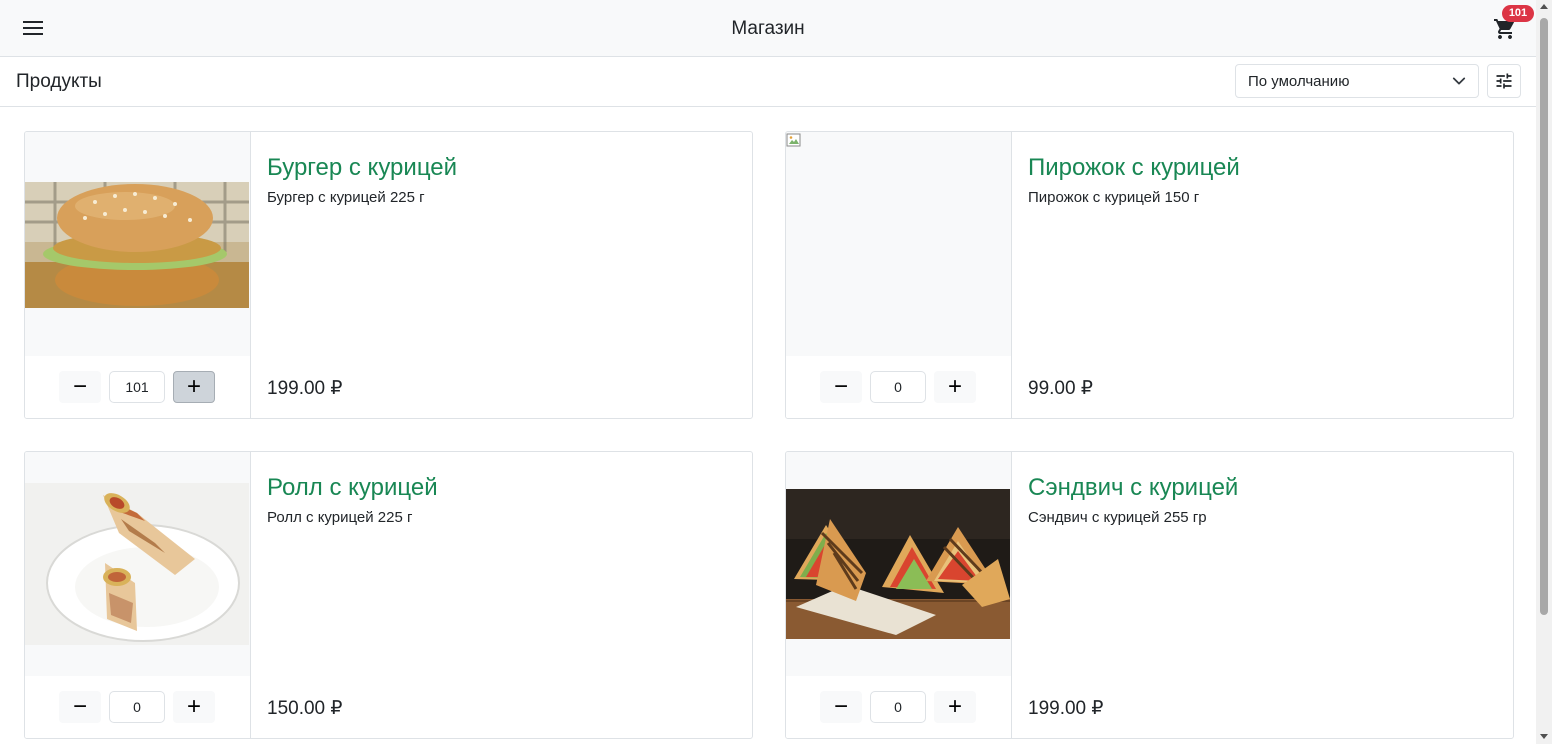  What do you see at coordinates (59, 81) in the screenshot?
I see `section-title: Продукты` at bounding box center [59, 81].